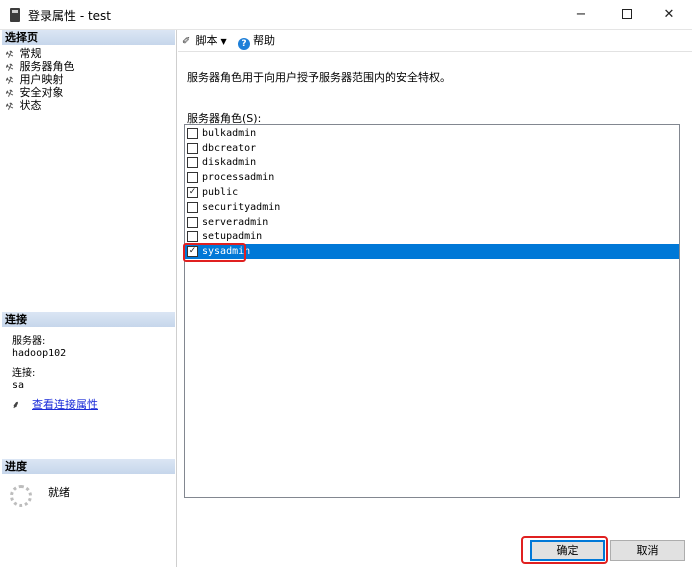  Describe the element at coordinates (29, 341) in the screenshot. I see `server-label: 服务器:` at that location.